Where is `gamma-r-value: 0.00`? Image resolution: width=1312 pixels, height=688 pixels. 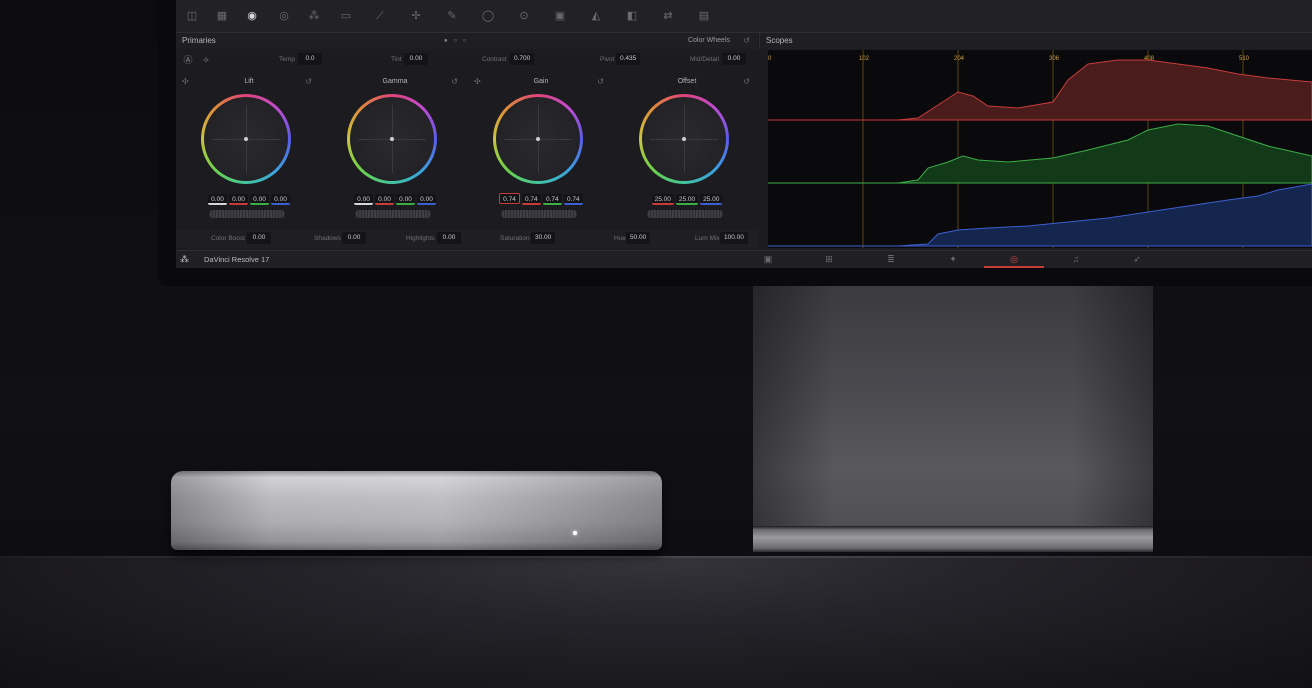 gamma-r-value: 0.00 is located at coordinates (384, 199).